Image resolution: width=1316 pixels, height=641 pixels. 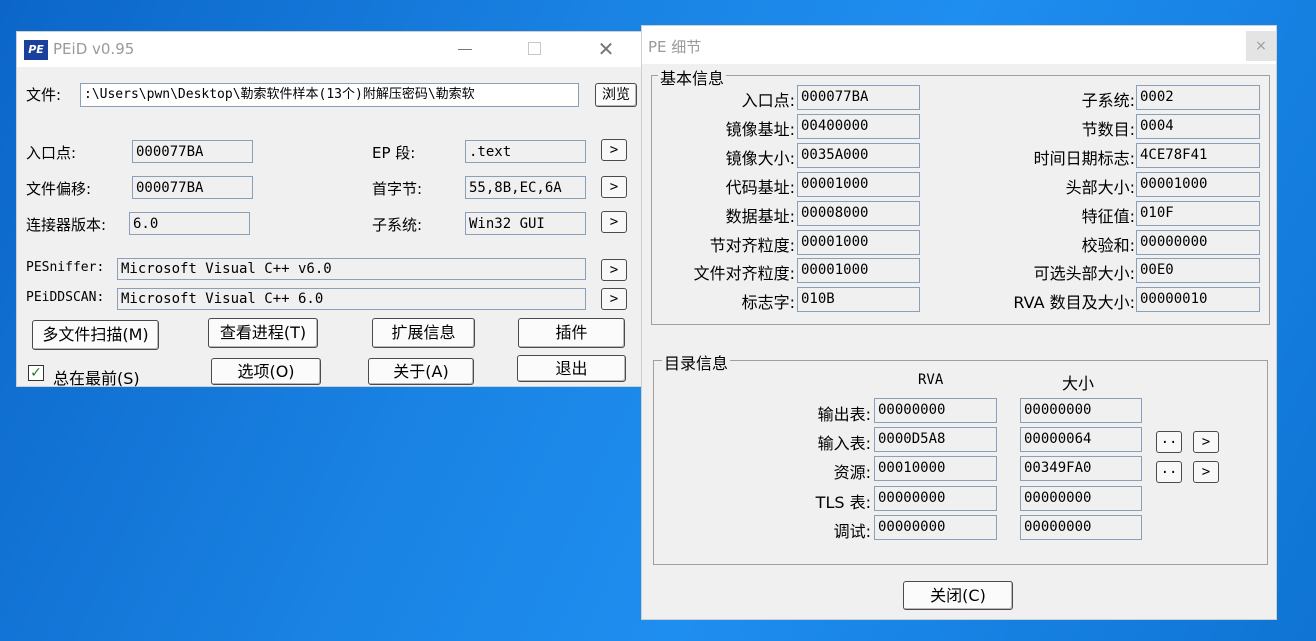 What do you see at coordinates (36, 373) in the screenshot?
I see `stay-on-top-checkbox: ✓` at bounding box center [36, 373].